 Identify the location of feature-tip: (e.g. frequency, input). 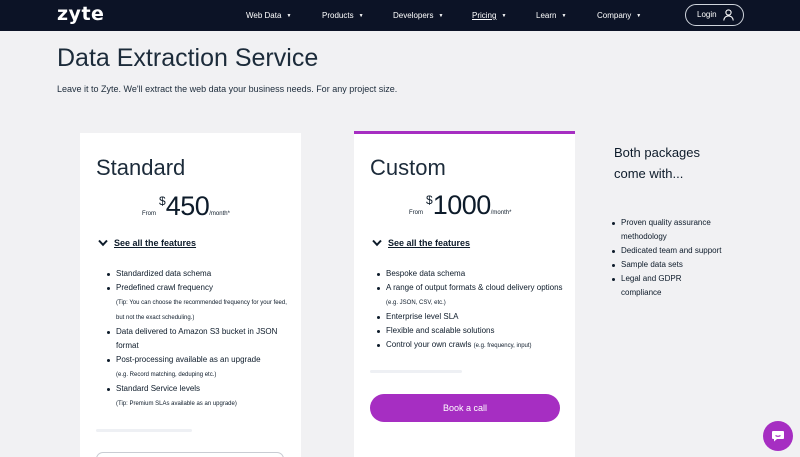
(502, 346).